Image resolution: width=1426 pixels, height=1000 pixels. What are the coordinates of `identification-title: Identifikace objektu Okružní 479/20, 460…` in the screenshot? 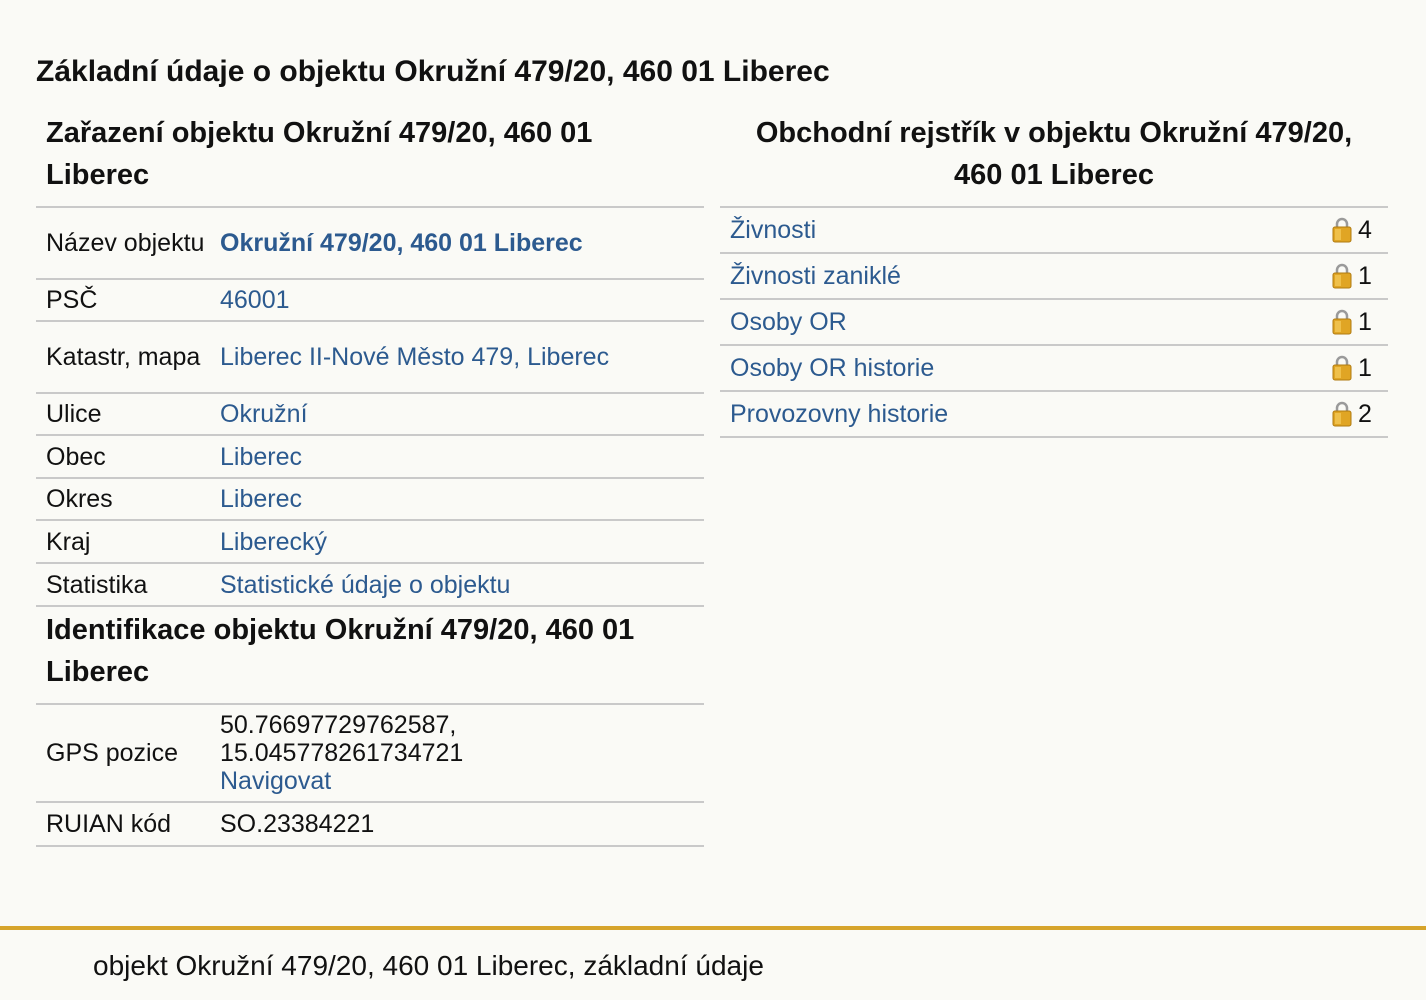 It's located at (370, 656).